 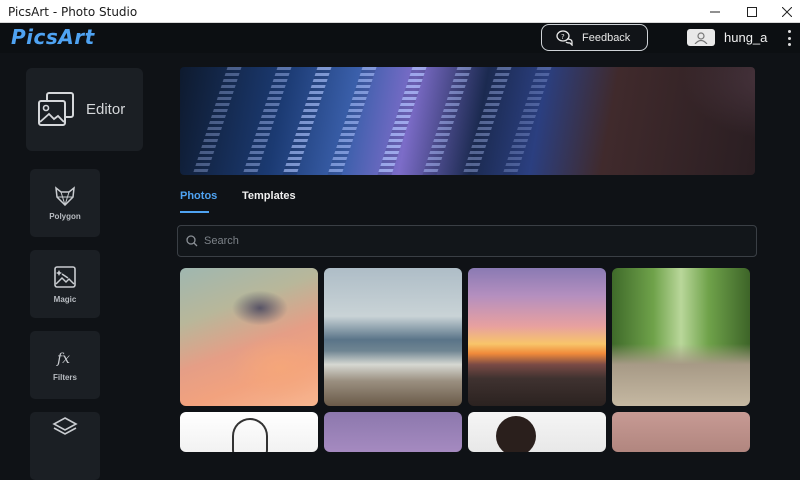 I want to click on svg-text: fx, so click(x=63, y=359).